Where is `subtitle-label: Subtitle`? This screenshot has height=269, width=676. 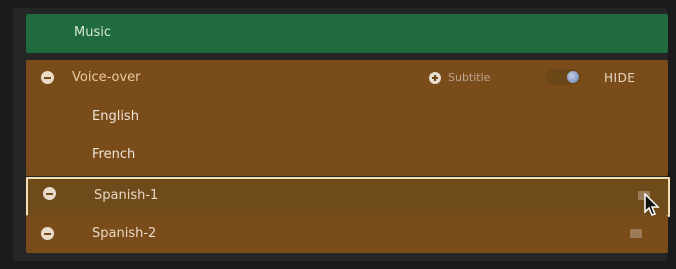 subtitle-label: Subtitle is located at coordinates (469, 77).